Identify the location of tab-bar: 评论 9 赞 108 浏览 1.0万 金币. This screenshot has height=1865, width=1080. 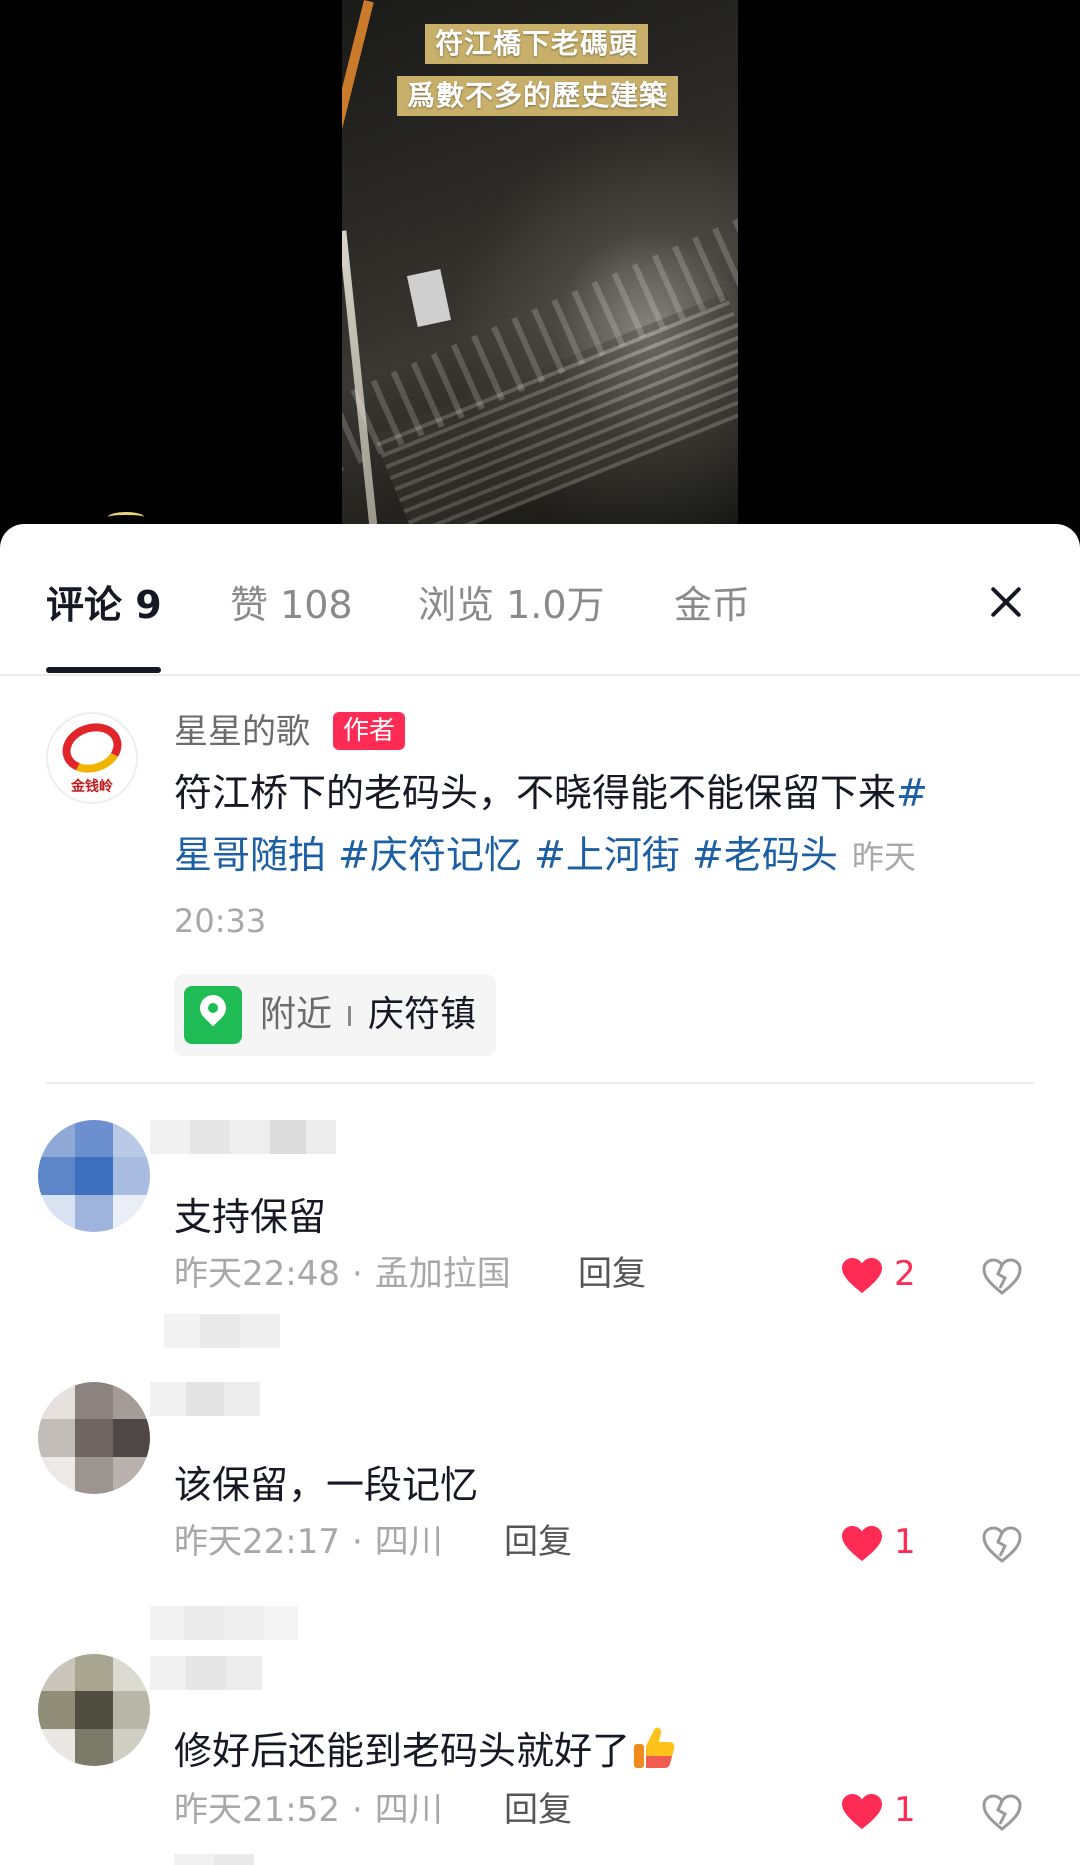
(540, 600).